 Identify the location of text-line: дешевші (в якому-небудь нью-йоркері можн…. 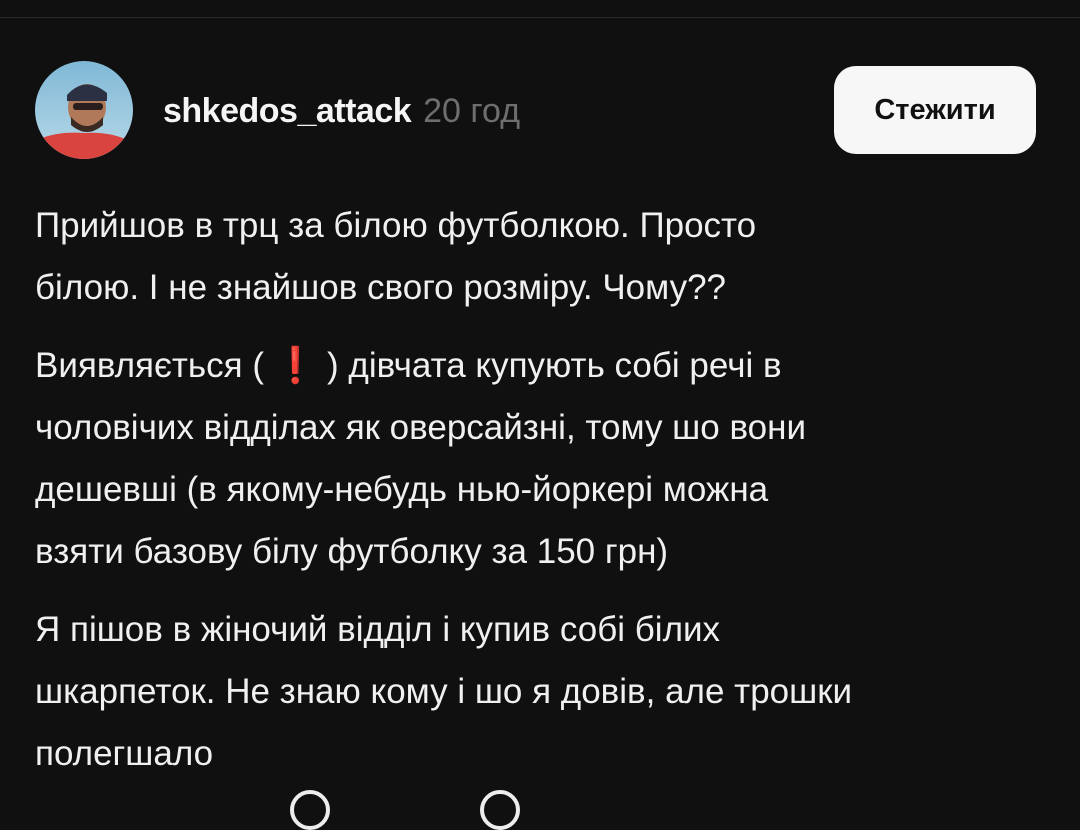
(402, 489).